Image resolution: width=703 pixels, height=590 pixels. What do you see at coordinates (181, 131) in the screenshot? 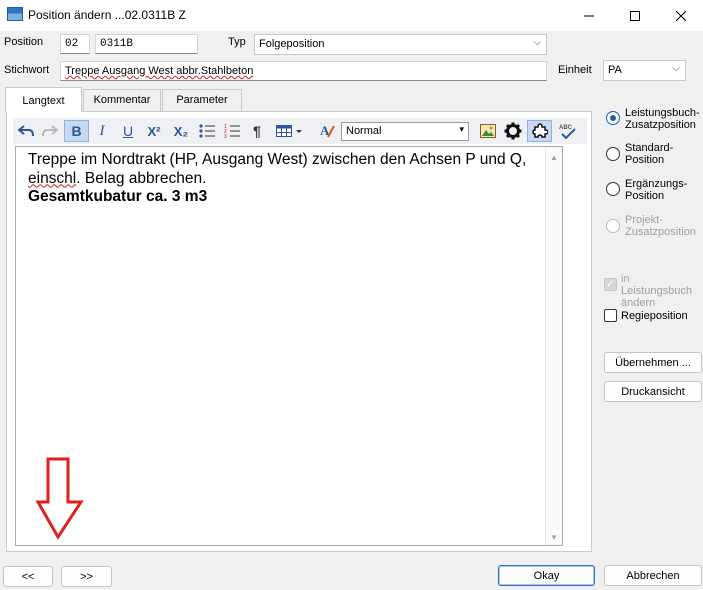
I see `subscript-button: X₂` at bounding box center [181, 131].